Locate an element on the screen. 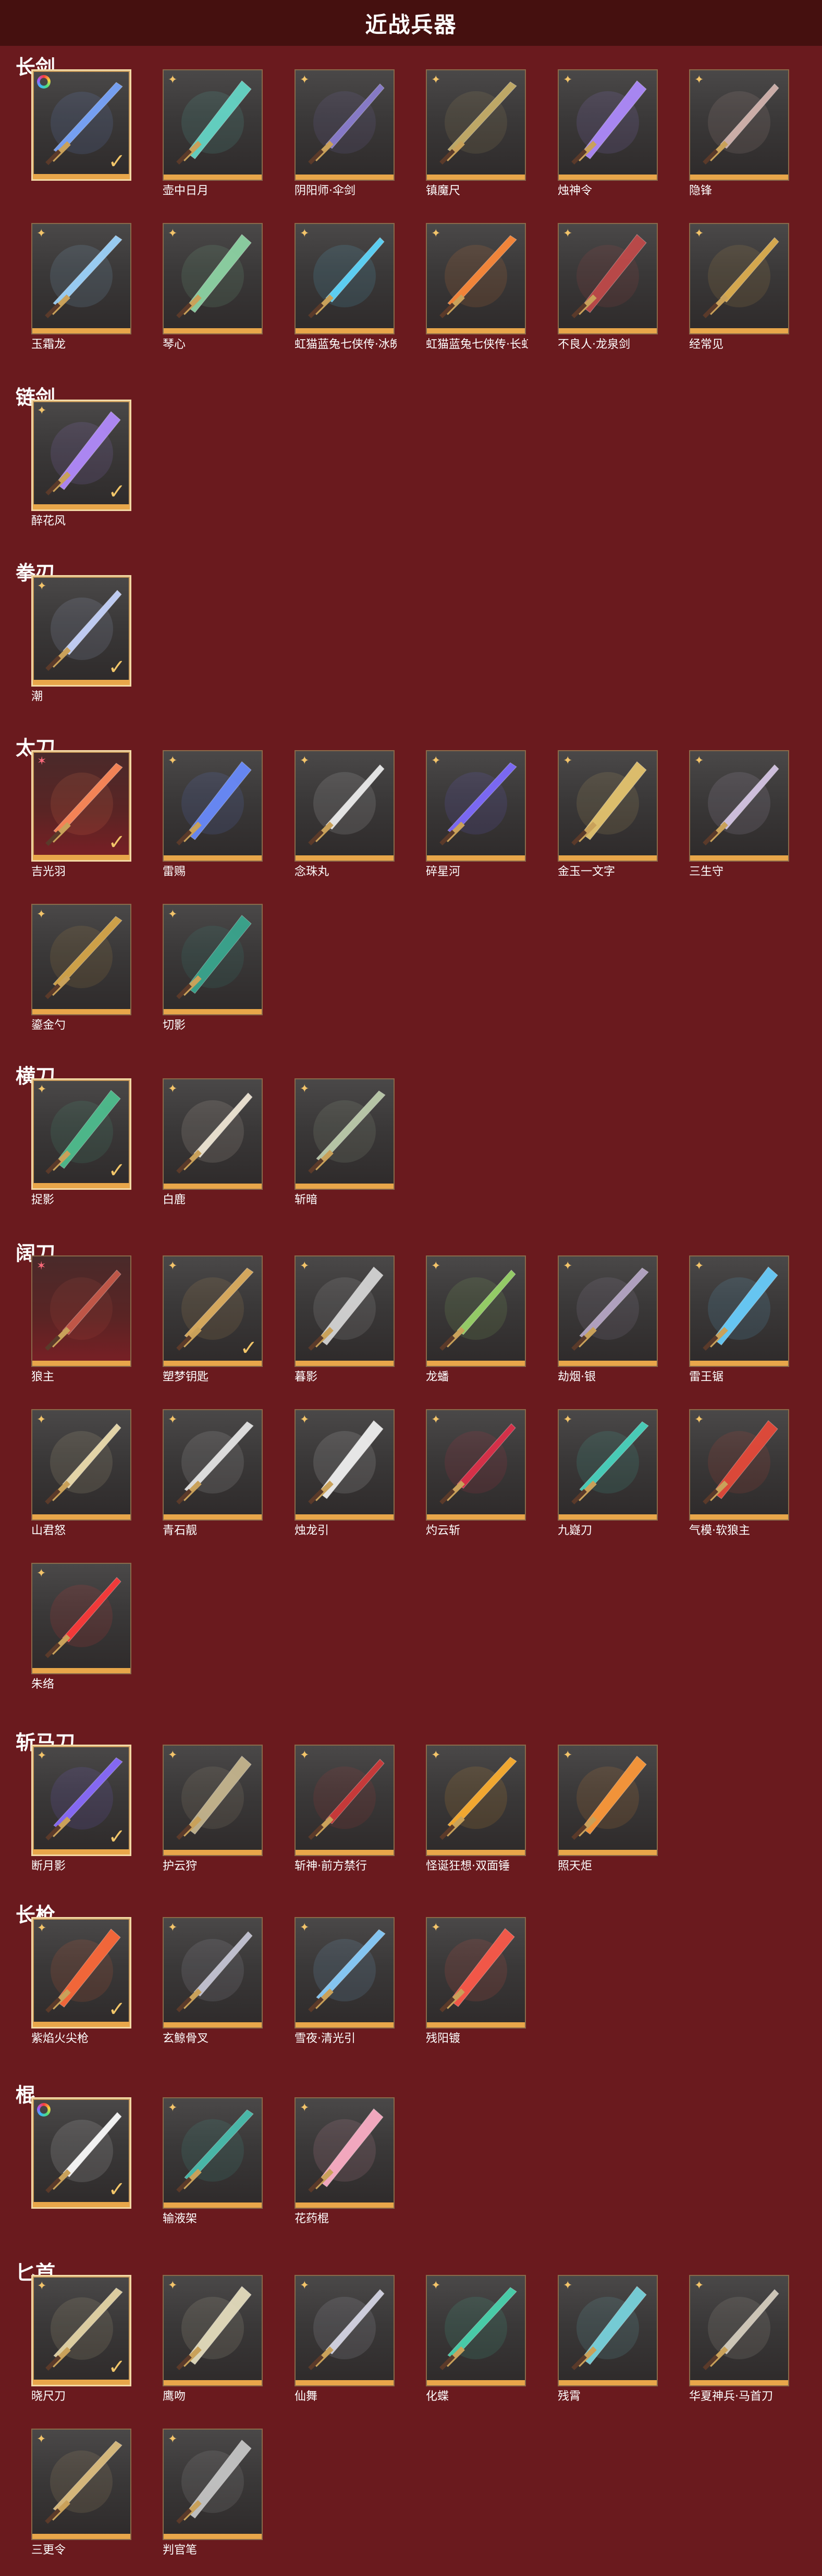  weapon-name: 吉光羽 is located at coordinates (49, 871).